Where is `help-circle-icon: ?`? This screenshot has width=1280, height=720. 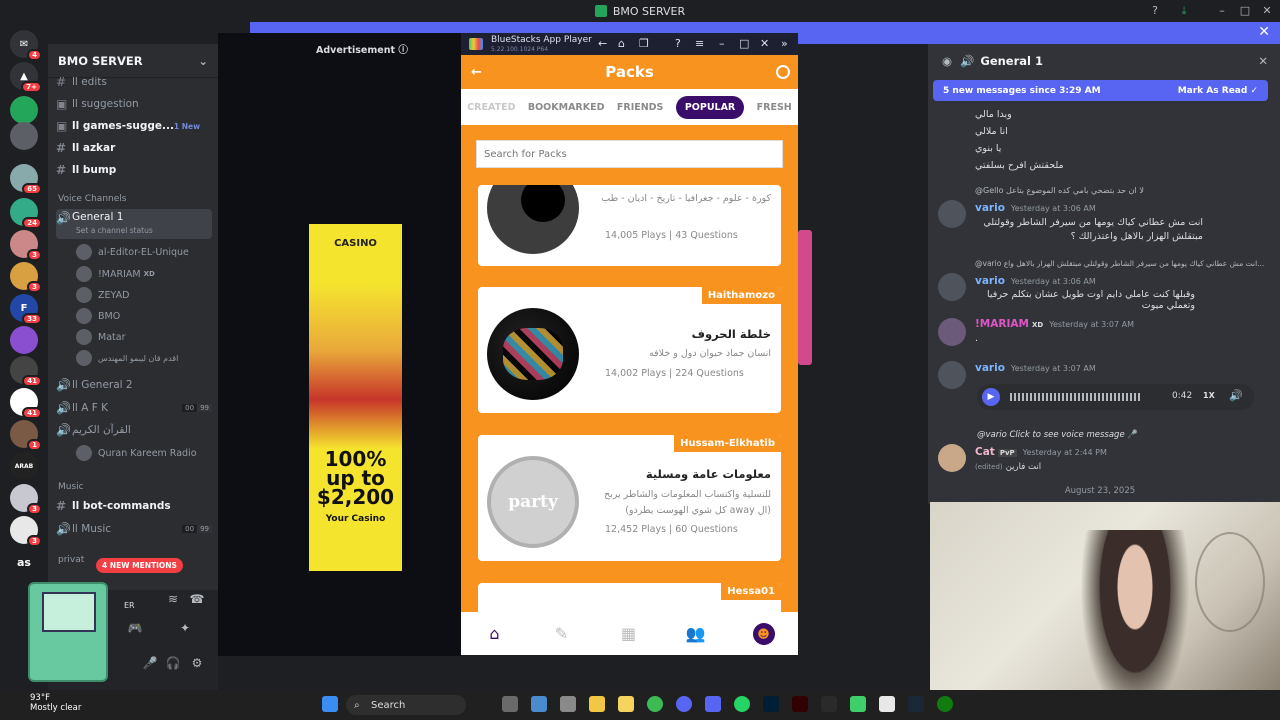
help-circle-icon: ? is located at coordinates (678, 43).